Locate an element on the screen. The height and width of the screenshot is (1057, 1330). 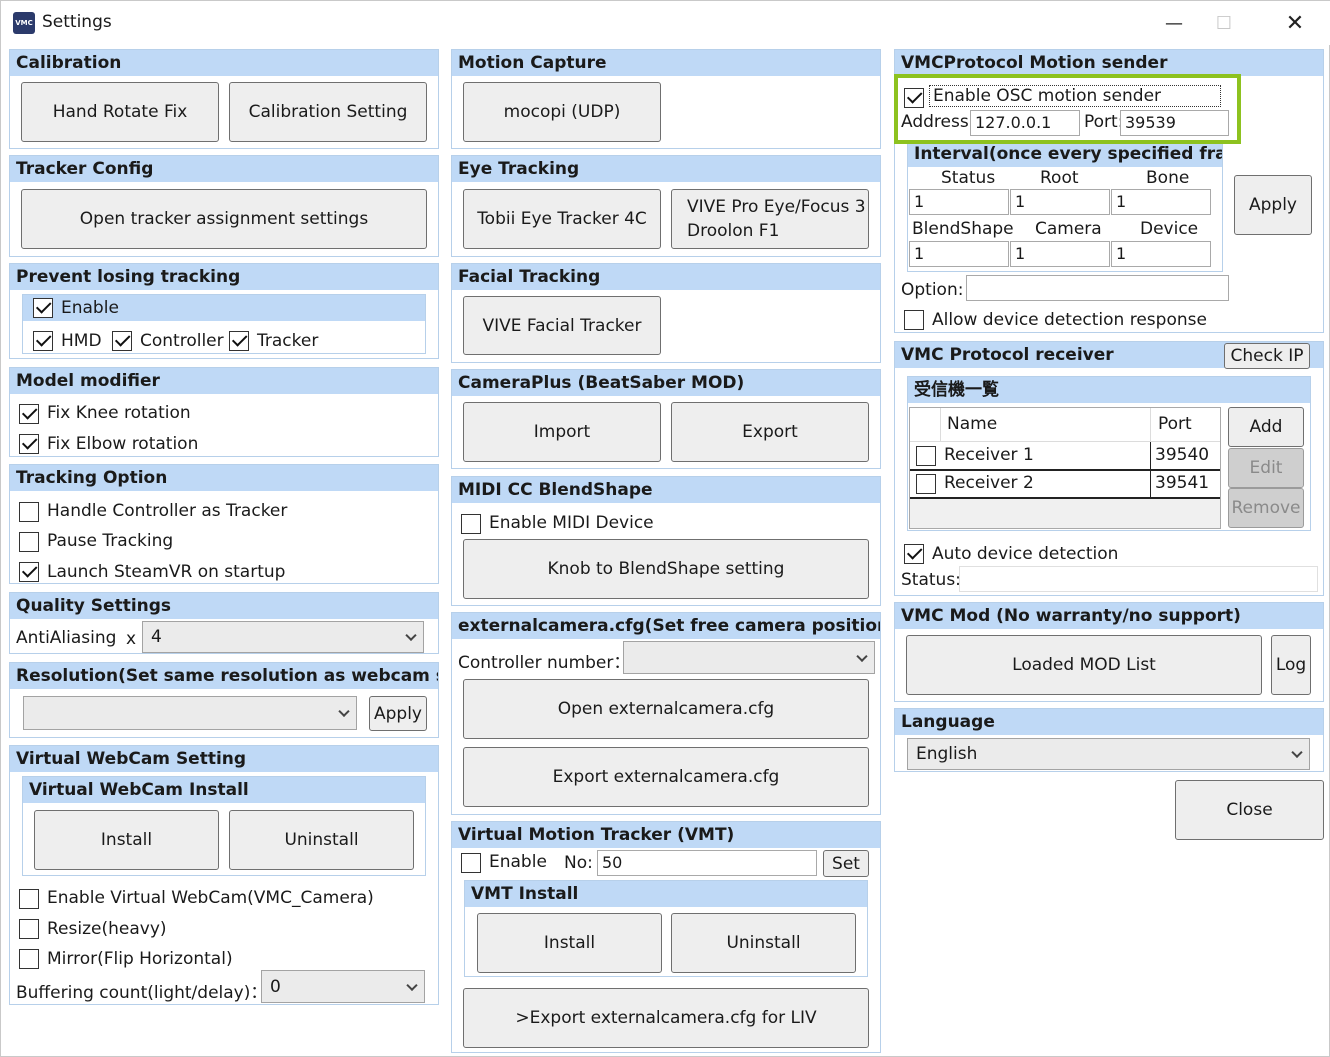
vmt-no-input: 50 is located at coordinates (707, 863).